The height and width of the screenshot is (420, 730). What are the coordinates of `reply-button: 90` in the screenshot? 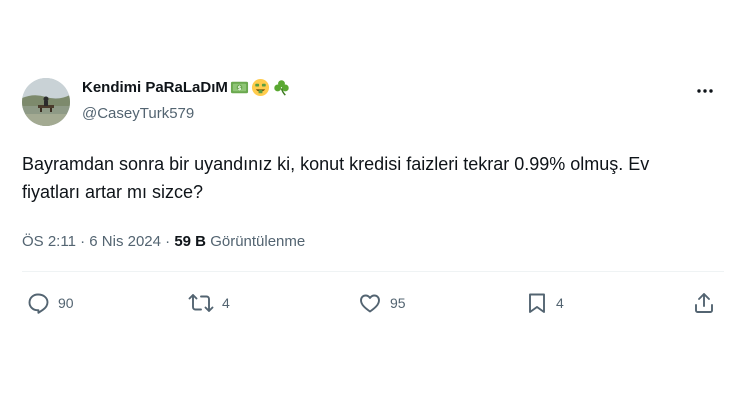 It's located at (50, 303).